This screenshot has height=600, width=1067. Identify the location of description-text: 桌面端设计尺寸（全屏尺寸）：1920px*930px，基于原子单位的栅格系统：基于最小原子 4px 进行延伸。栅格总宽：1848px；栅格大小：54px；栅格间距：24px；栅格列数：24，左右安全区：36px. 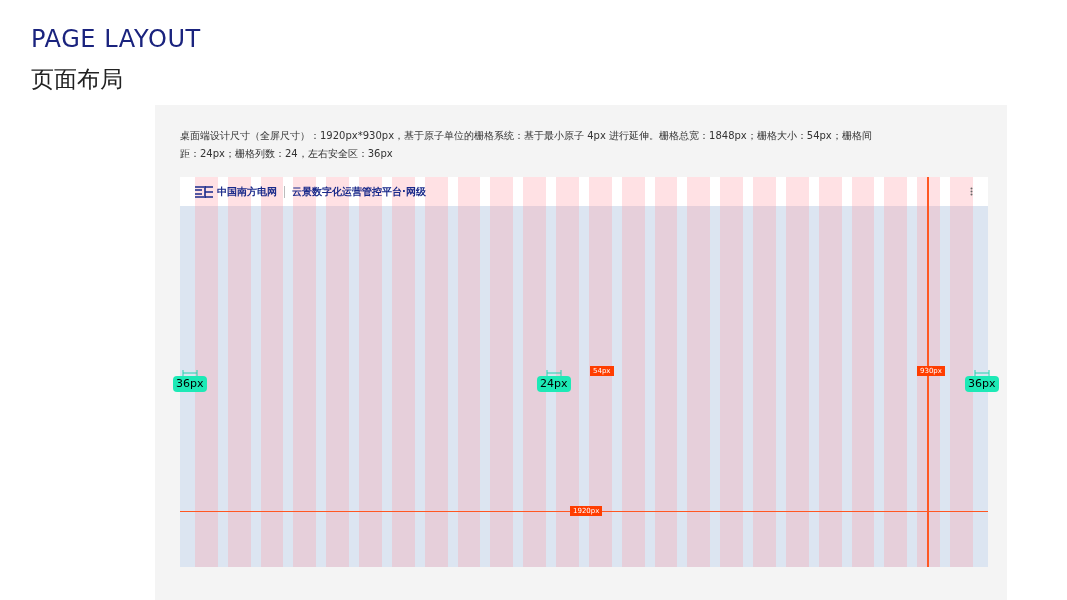
(526, 145).